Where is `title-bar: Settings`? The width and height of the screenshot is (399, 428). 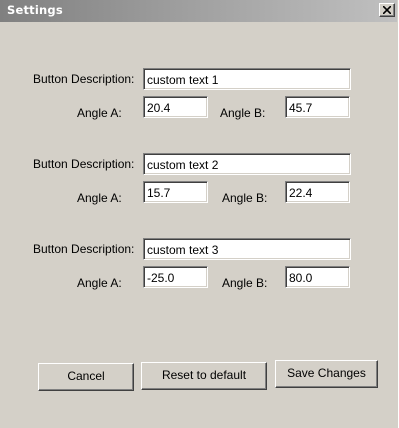 title-bar: Settings is located at coordinates (198, 11).